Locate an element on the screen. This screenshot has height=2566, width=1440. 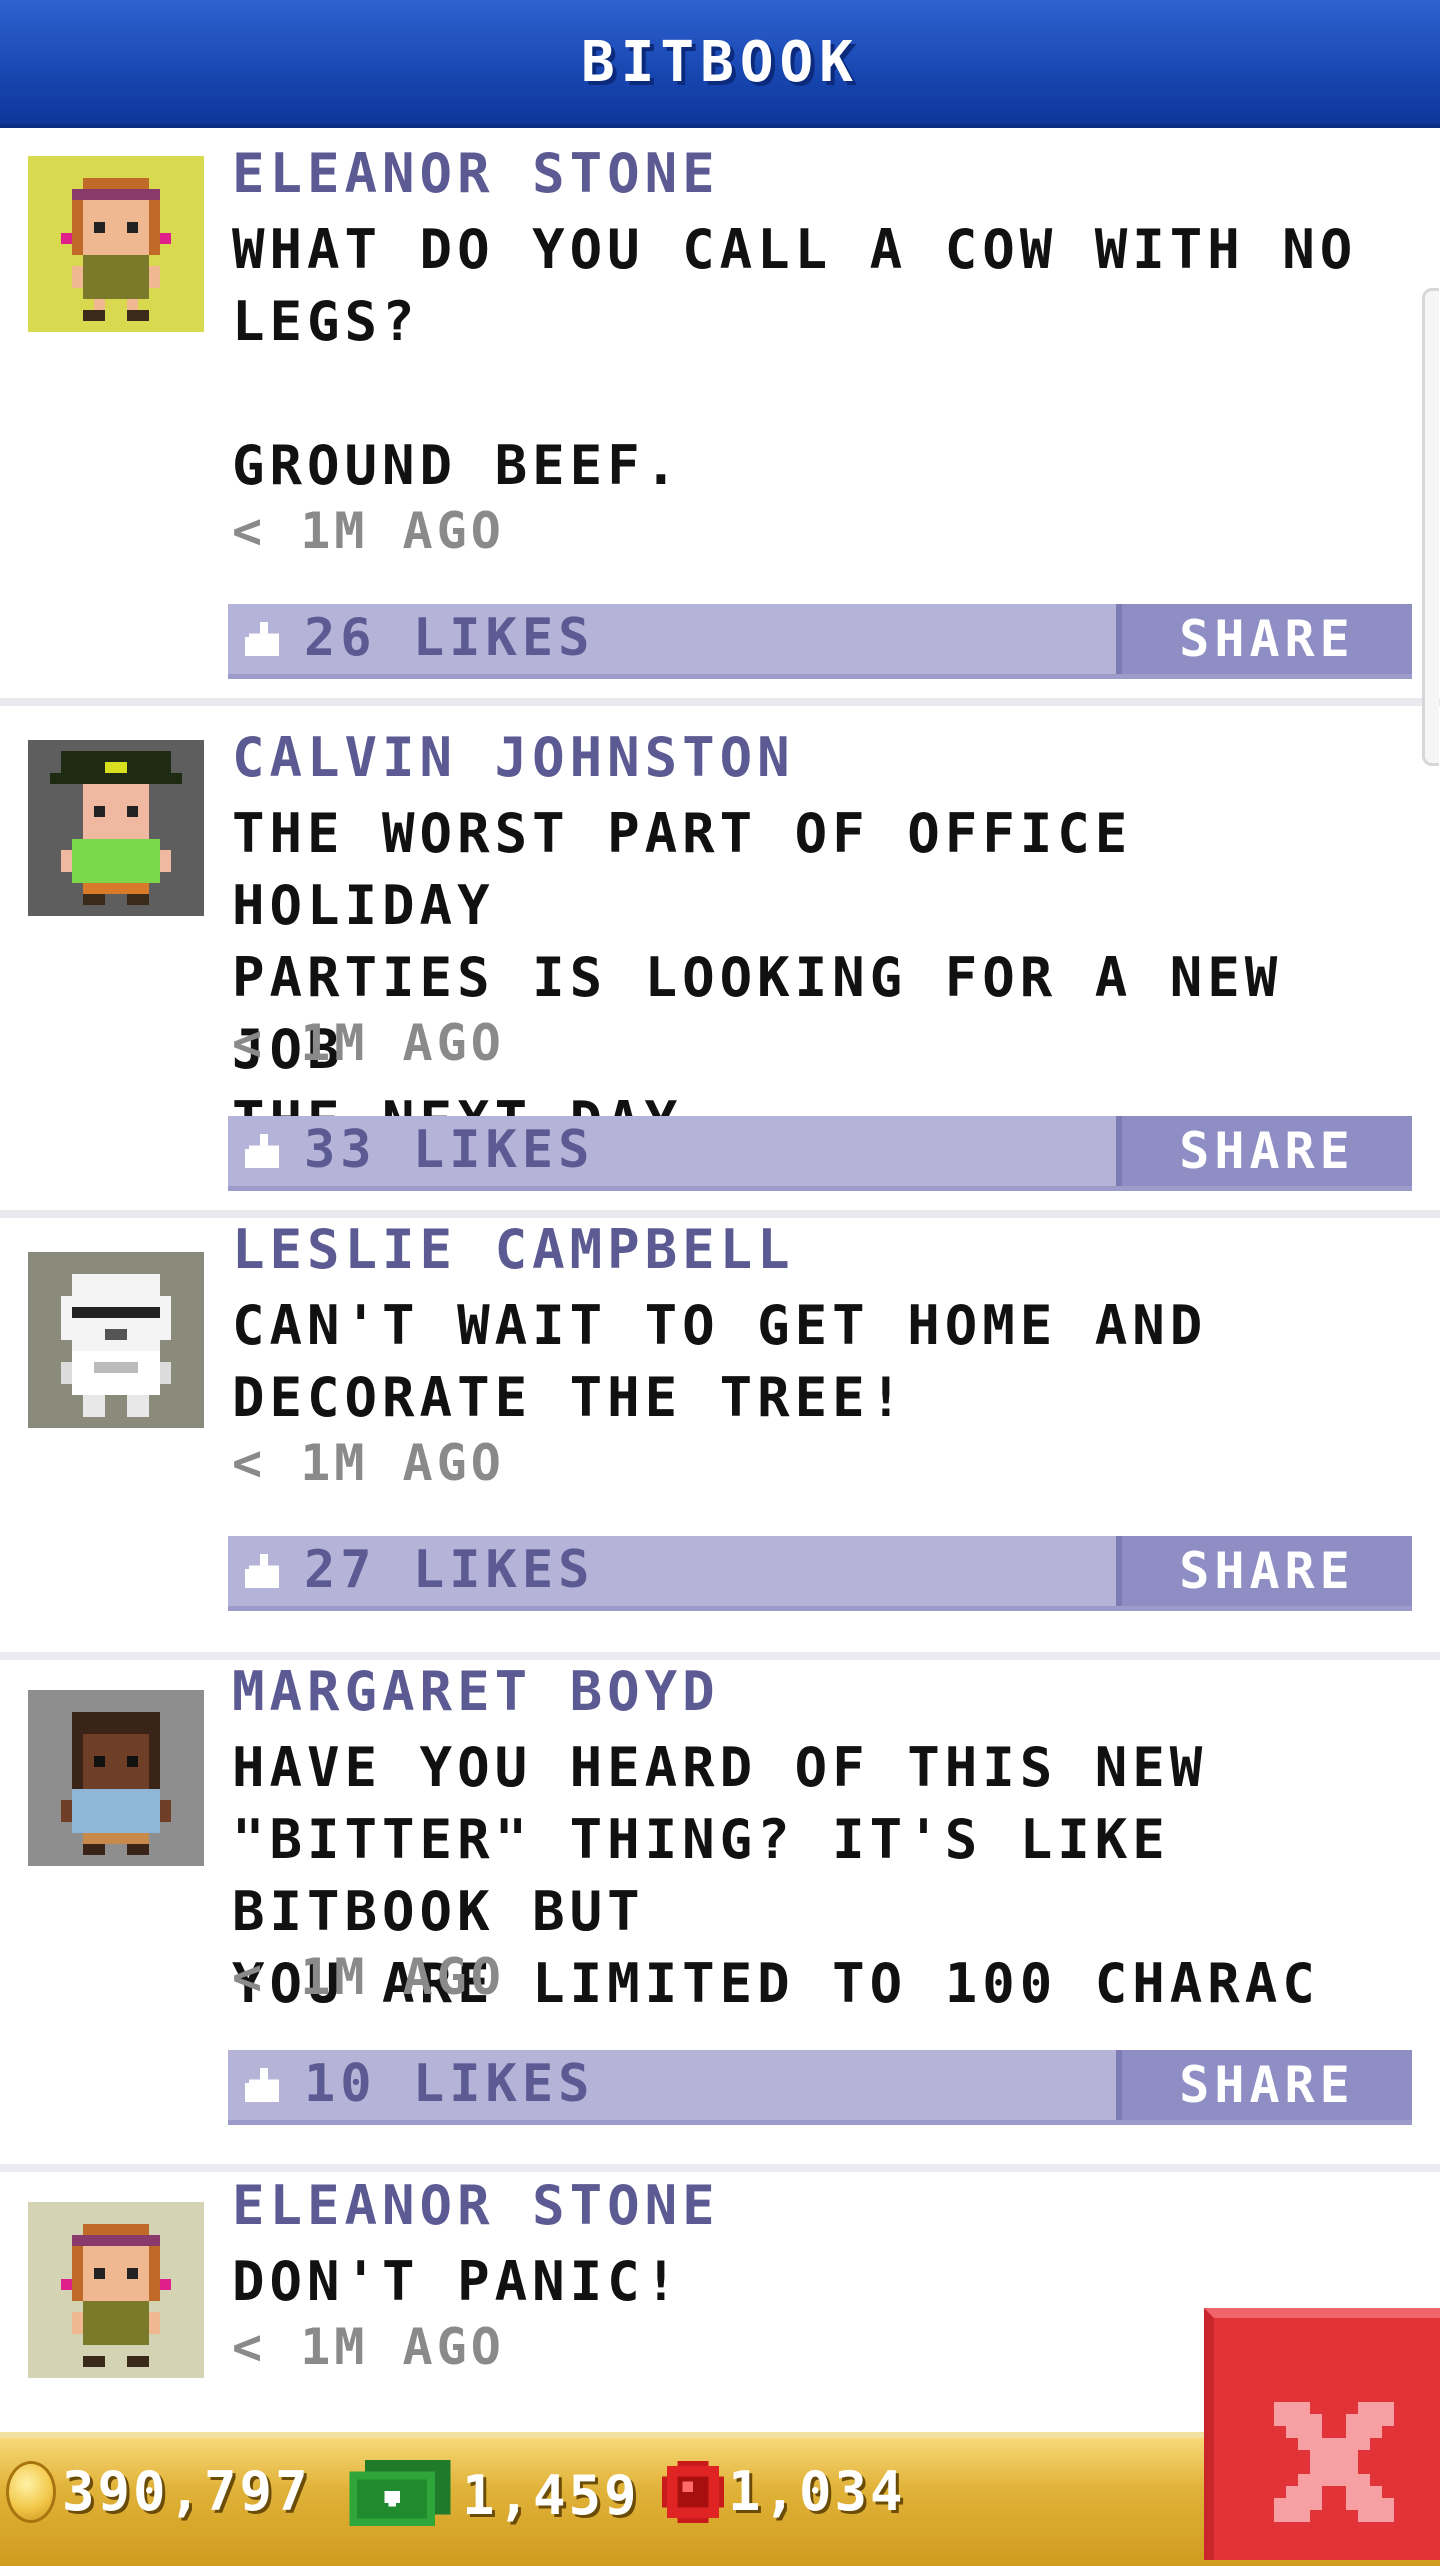
coin-count: 390,797 is located at coordinates (186, 2491).